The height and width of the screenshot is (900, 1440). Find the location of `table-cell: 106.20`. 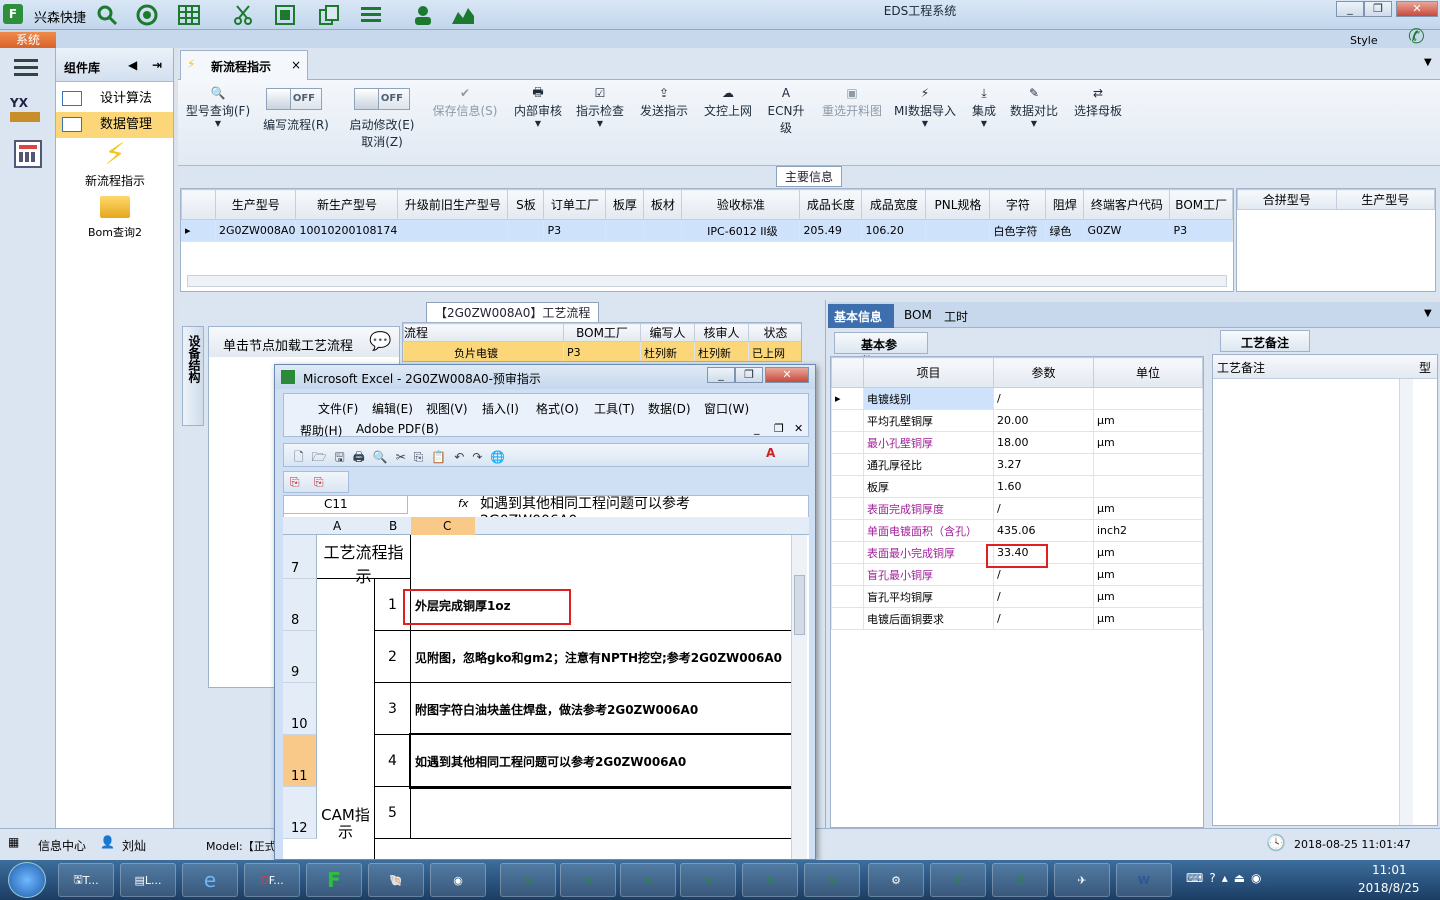

table-cell: 106.20 is located at coordinates (894, 230).